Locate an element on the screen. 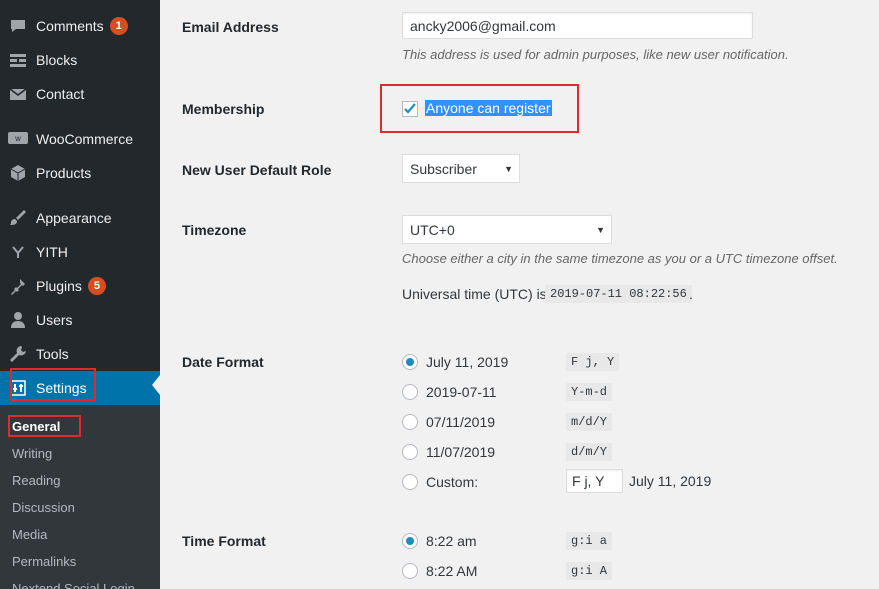 The image size is (879, 589). date-format-option-label: 2019-07-11 is located at coordinates (461, 392).